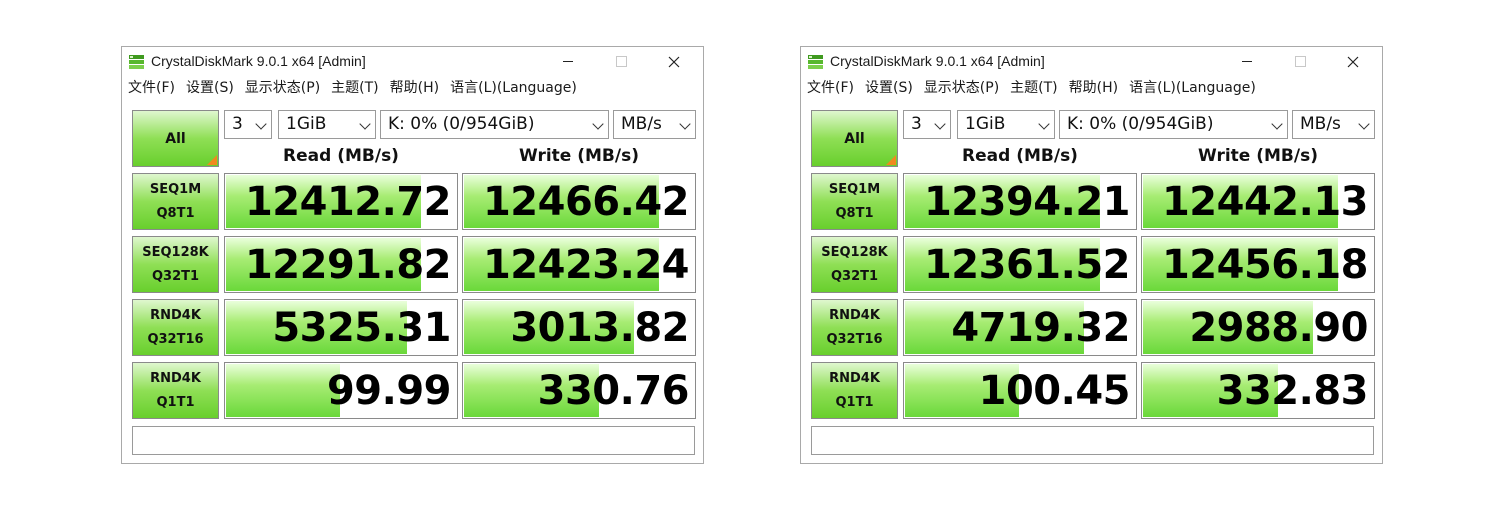  I want to click on read-result-cell: 4719.32, so click(1020, 327).